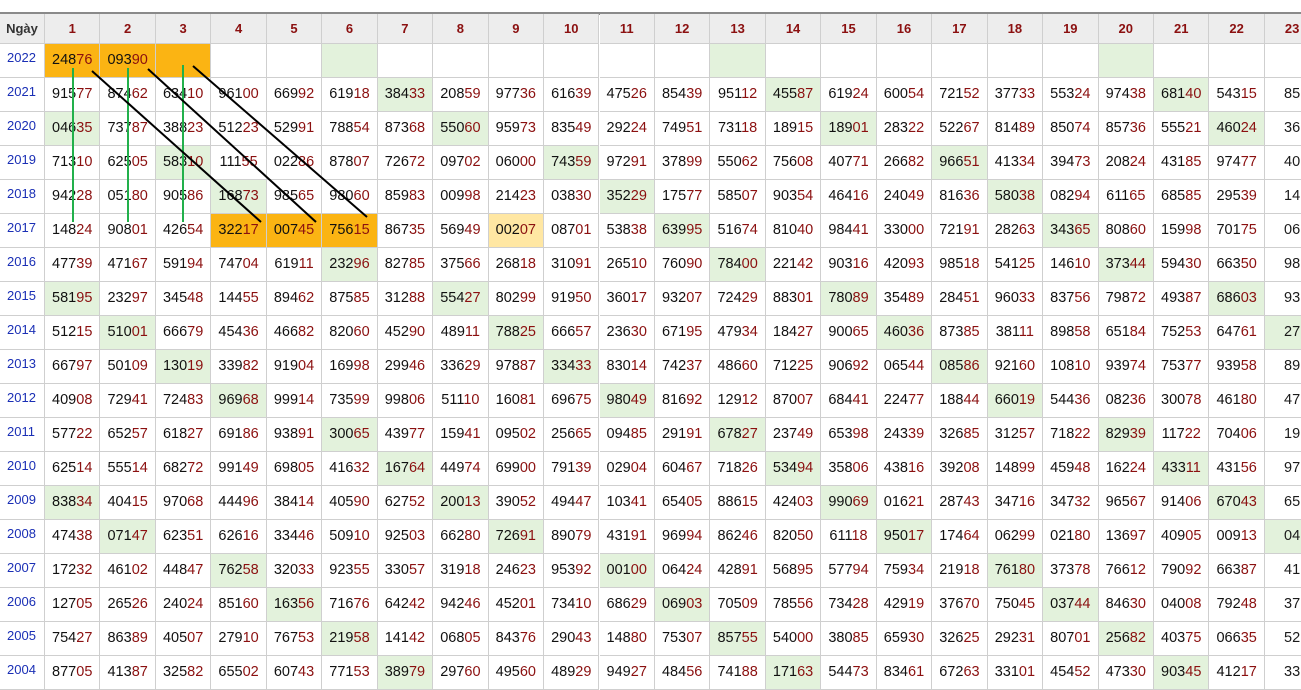  What do you see at coordinates (572, 469) in the screenshot?
I see `result-cell: 79139` at bounding box center [572, 469].